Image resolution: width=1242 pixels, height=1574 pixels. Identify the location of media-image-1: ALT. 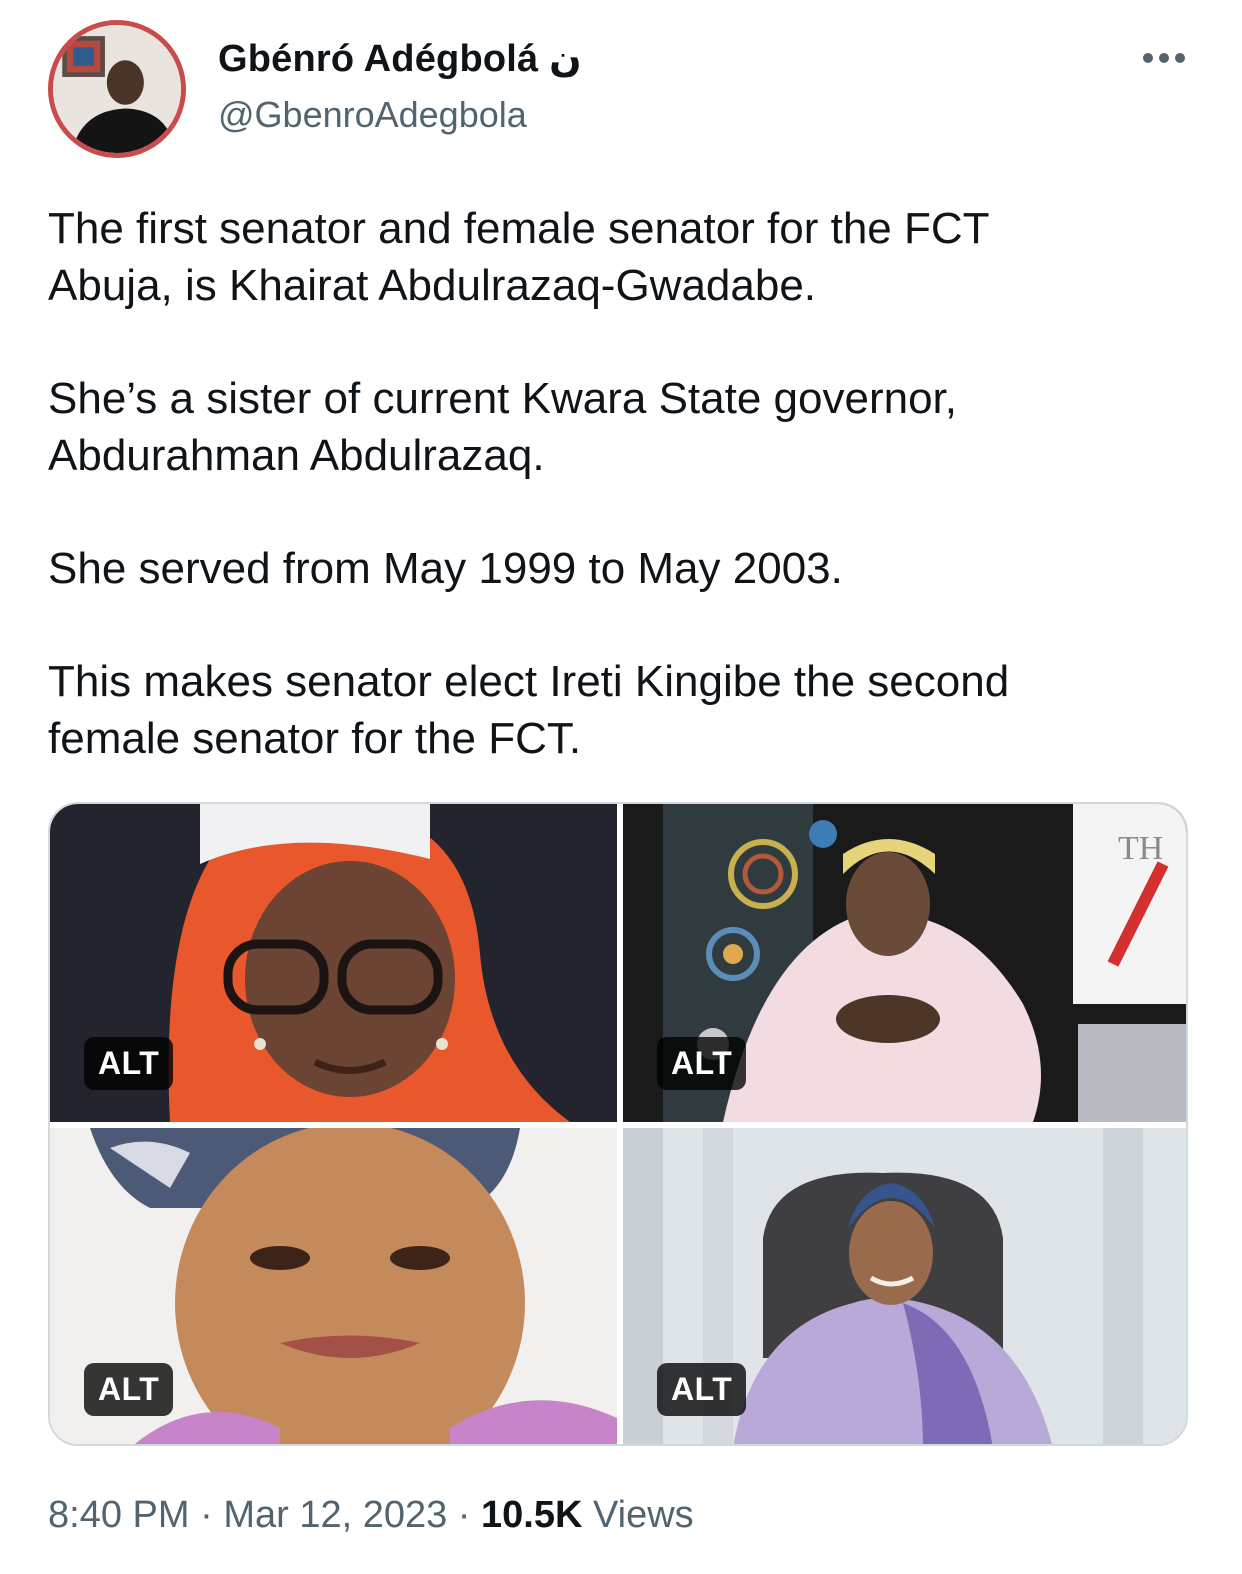
(333, 963).